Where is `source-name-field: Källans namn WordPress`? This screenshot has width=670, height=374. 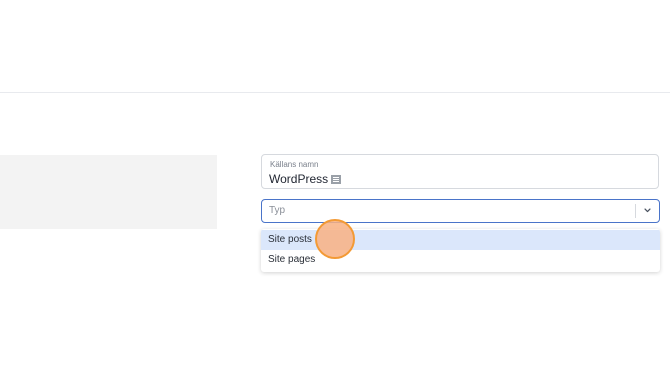
source-name-field: Källans namn WordPress is located at coordinates (460, 171).